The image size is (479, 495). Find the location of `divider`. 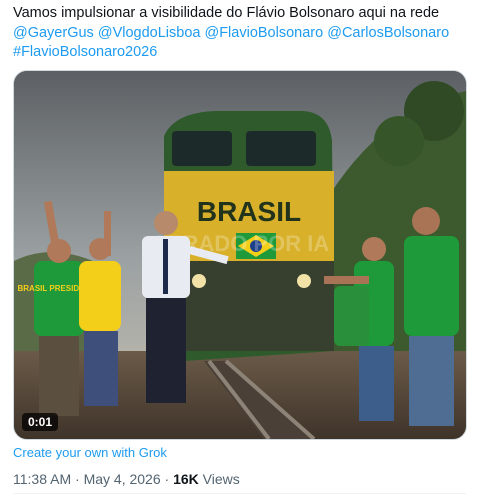

divider is located at coordinates (239, 493).